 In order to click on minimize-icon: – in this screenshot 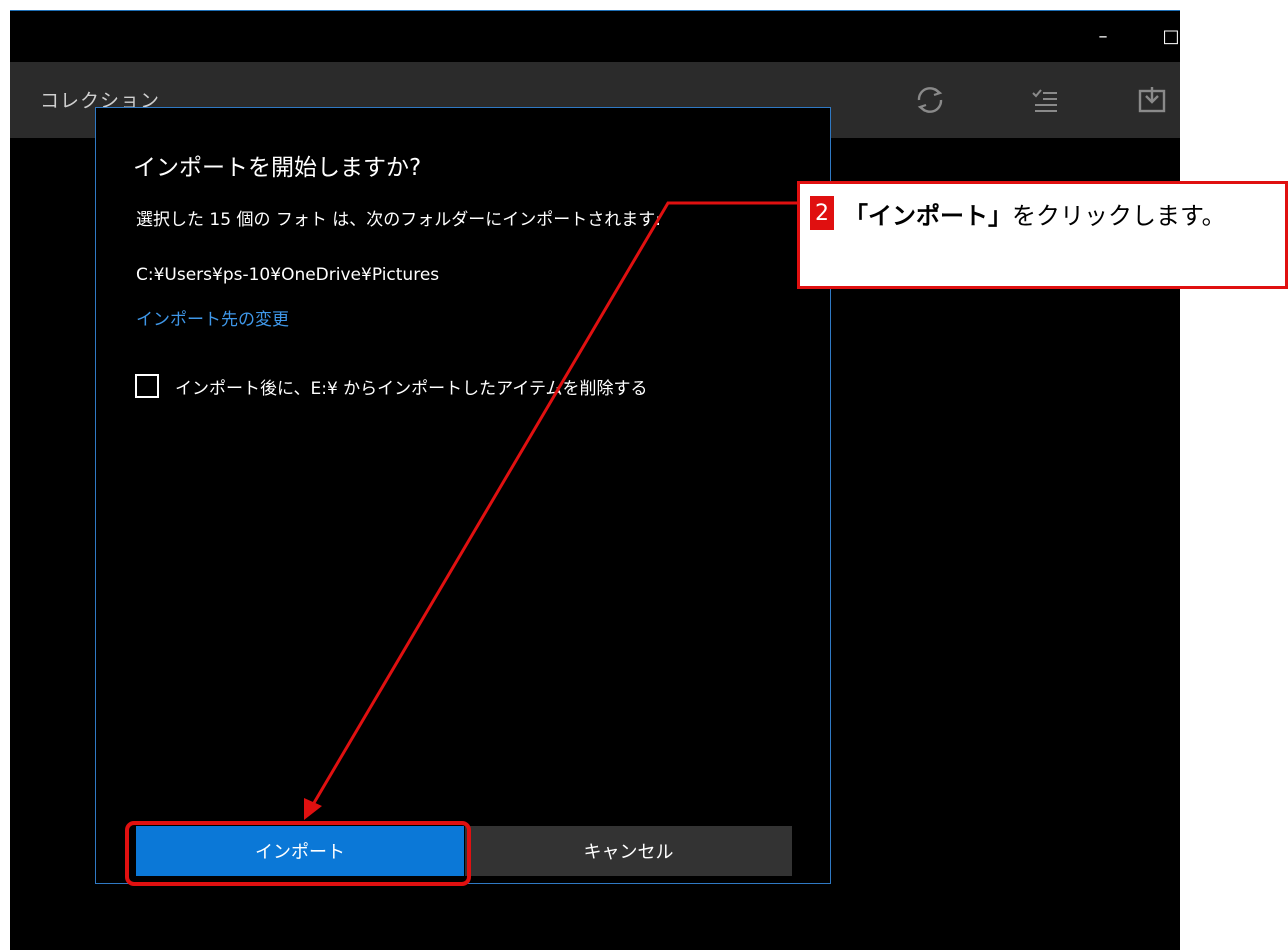, I will do `click(1103, 36)`.